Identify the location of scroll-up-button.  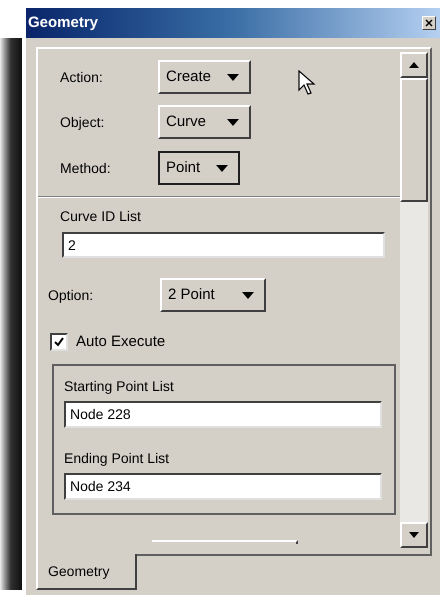
(414, 65).